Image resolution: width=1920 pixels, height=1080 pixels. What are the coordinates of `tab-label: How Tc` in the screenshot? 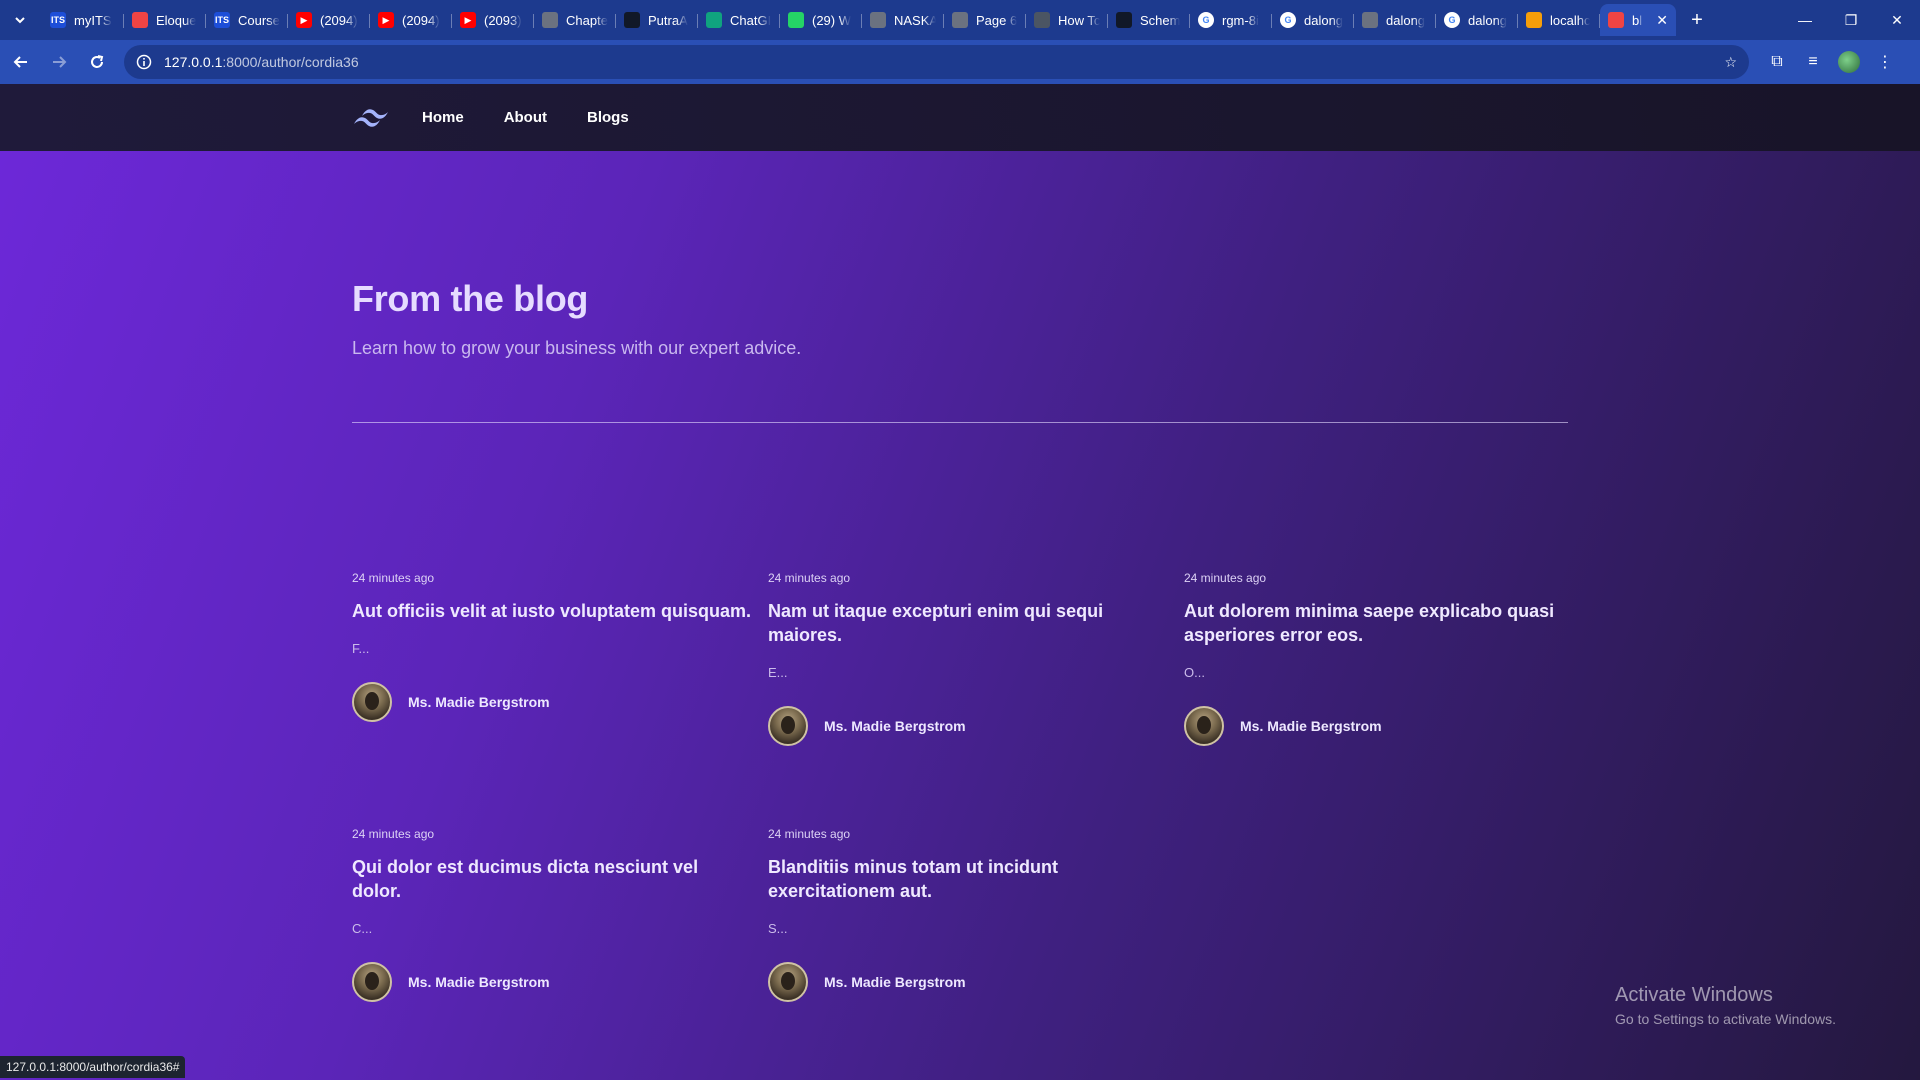 It's located at (1079, 20).